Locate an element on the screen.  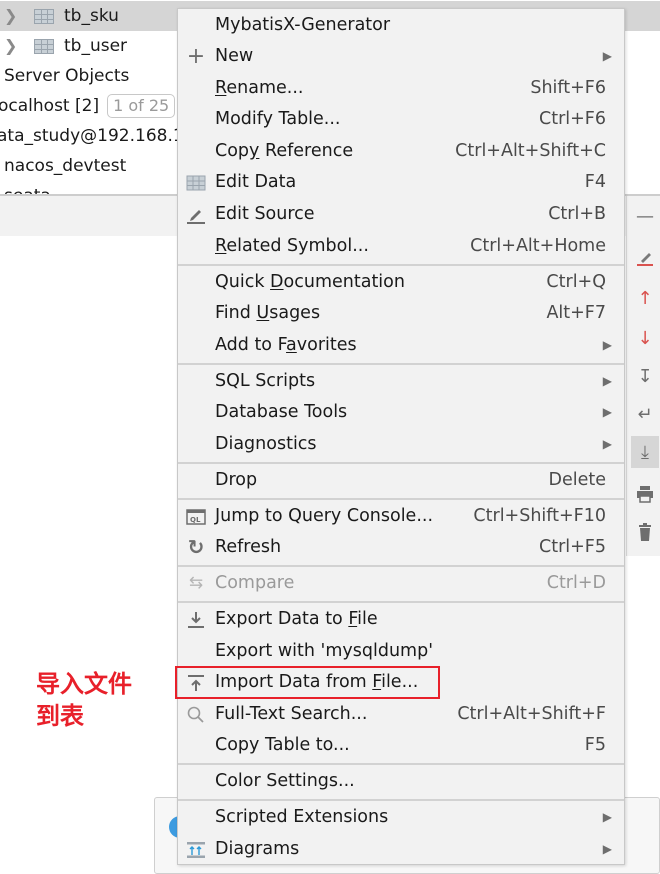
menu-item-label: Compare is located at coordinates (255, 583).